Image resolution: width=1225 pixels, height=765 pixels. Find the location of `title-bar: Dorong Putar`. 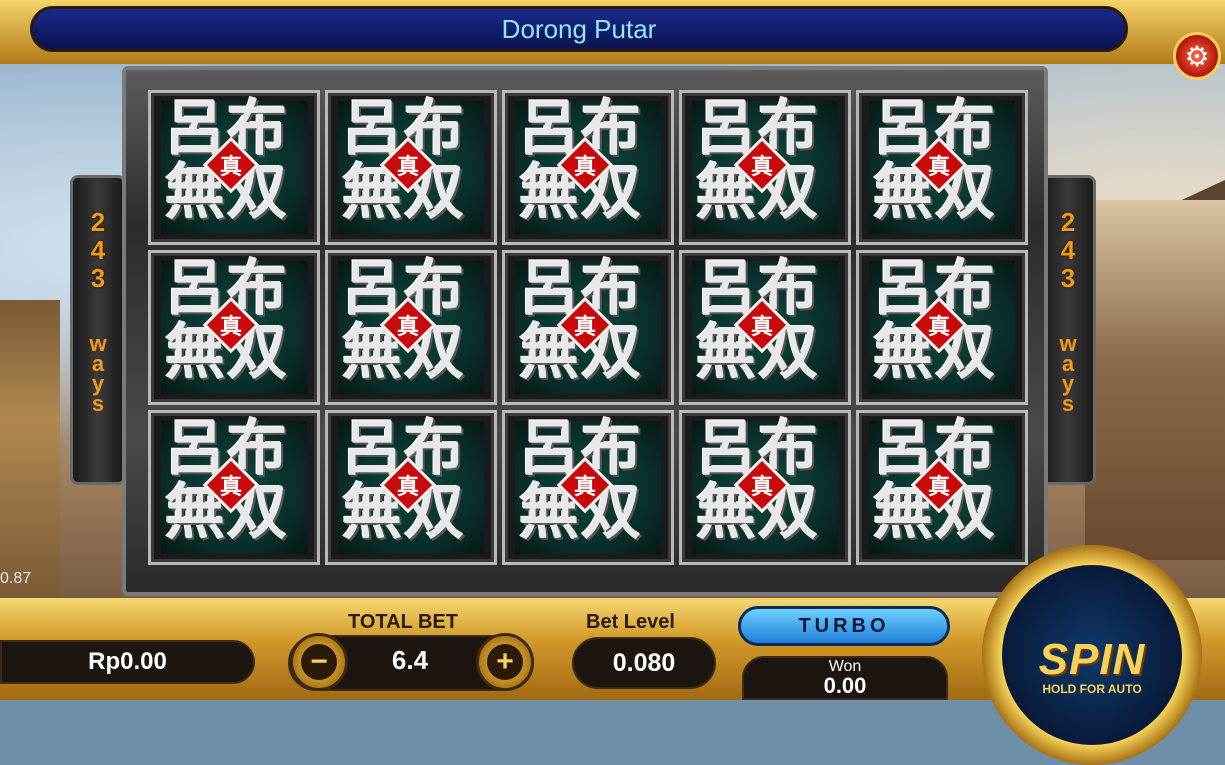

title-bar: Dorong Putar is located at coordinates (579, 29).